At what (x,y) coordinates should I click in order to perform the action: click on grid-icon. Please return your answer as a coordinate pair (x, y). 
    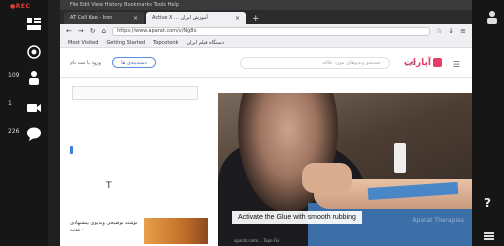
    Looking at the image, I should click on (489, 236).